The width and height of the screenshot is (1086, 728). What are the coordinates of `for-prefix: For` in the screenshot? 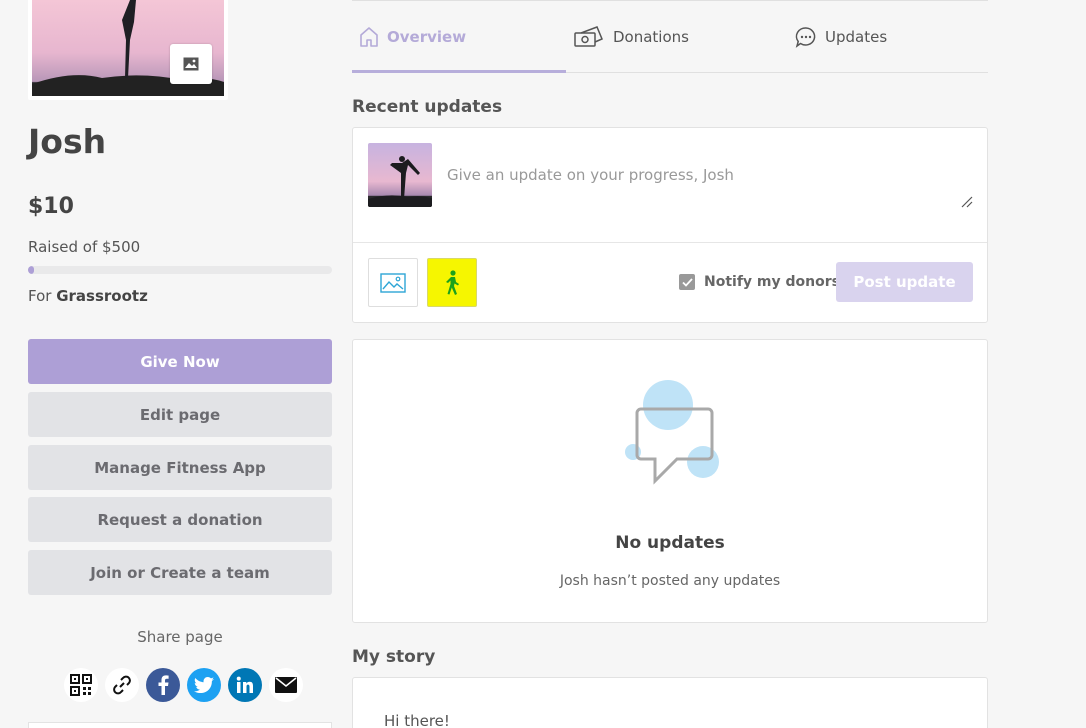 It's located at (40, 296).